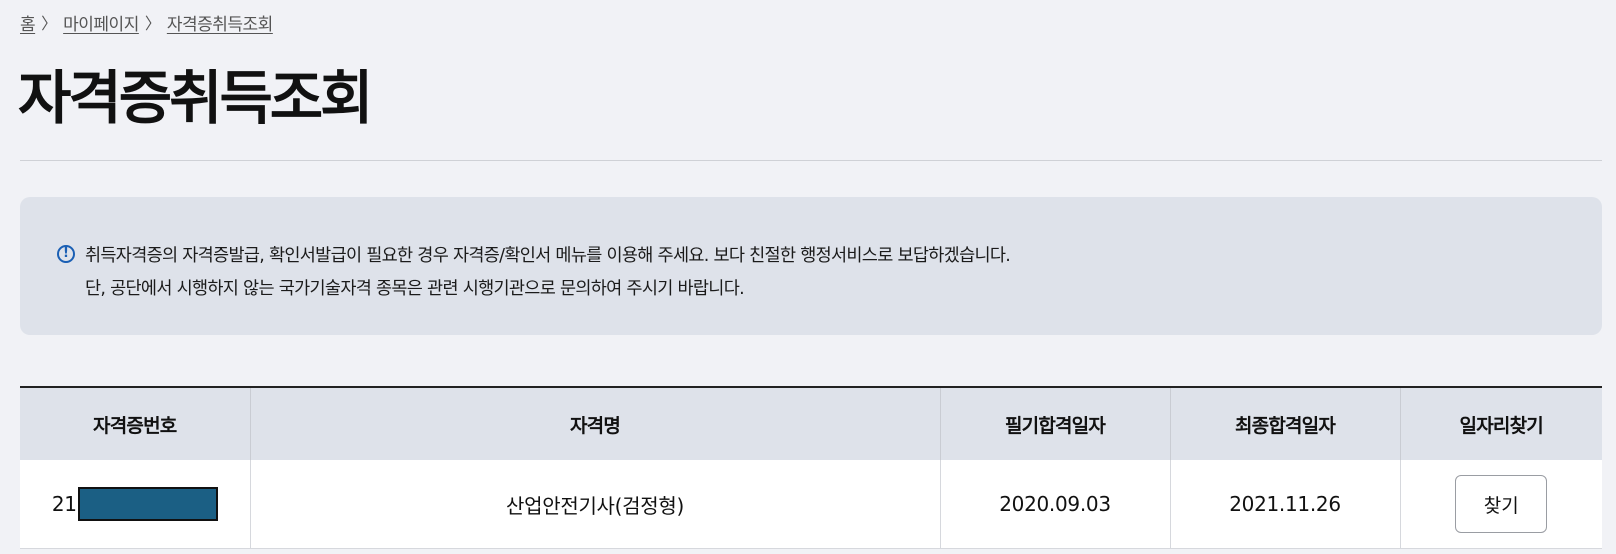  I want to click on breadcrumb-mypage-link: 마이페이지, so click(101, 22).